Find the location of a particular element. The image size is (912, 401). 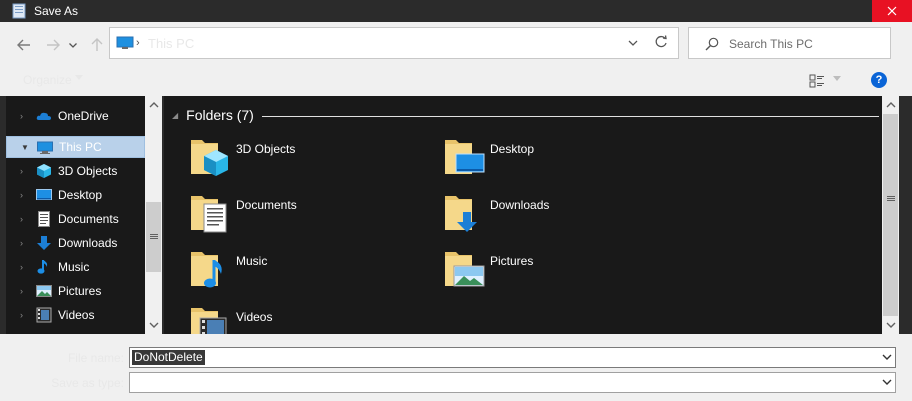

documents-folder-icon is located at coordinates (209, 214).